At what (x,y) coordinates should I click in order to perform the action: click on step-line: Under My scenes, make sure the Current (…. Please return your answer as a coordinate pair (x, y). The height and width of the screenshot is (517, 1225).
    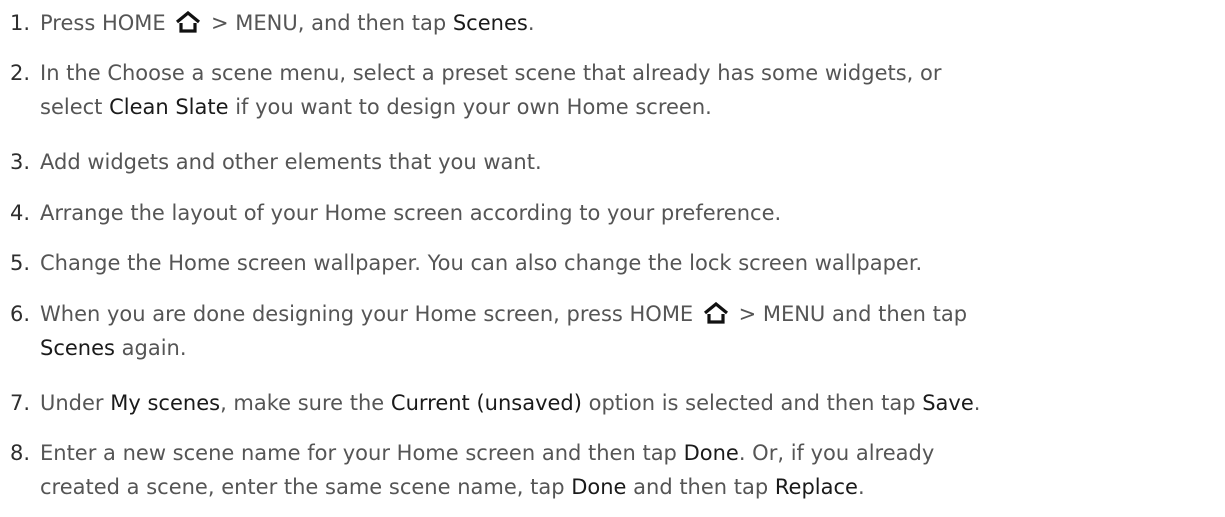
    Looking at the image, I should click on (632, 403).